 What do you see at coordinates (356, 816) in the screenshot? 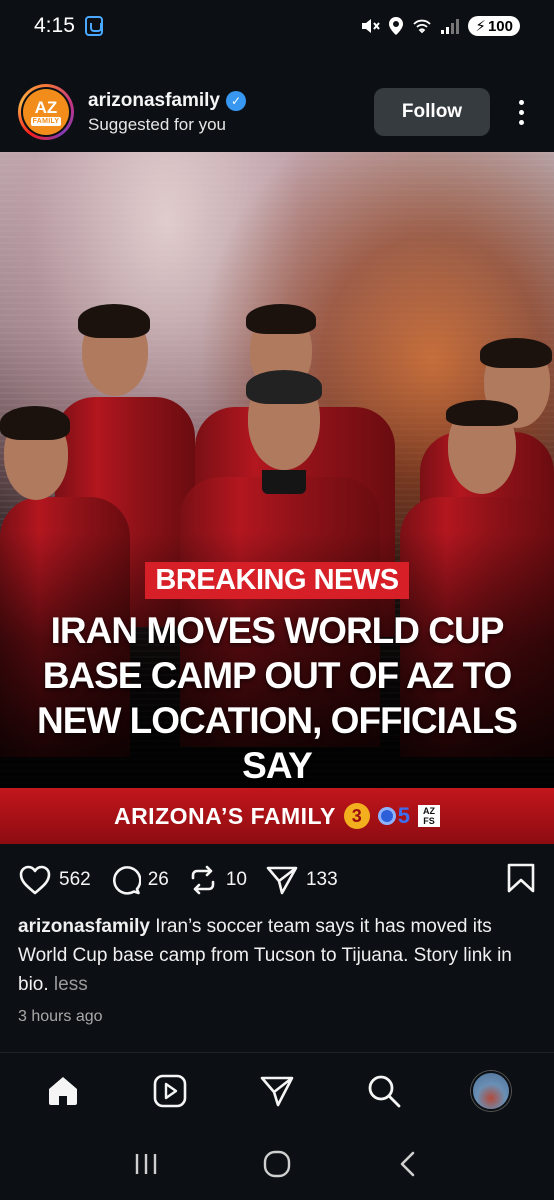
I see `channel-3-logo: 3` at bounding box center [356, 816].